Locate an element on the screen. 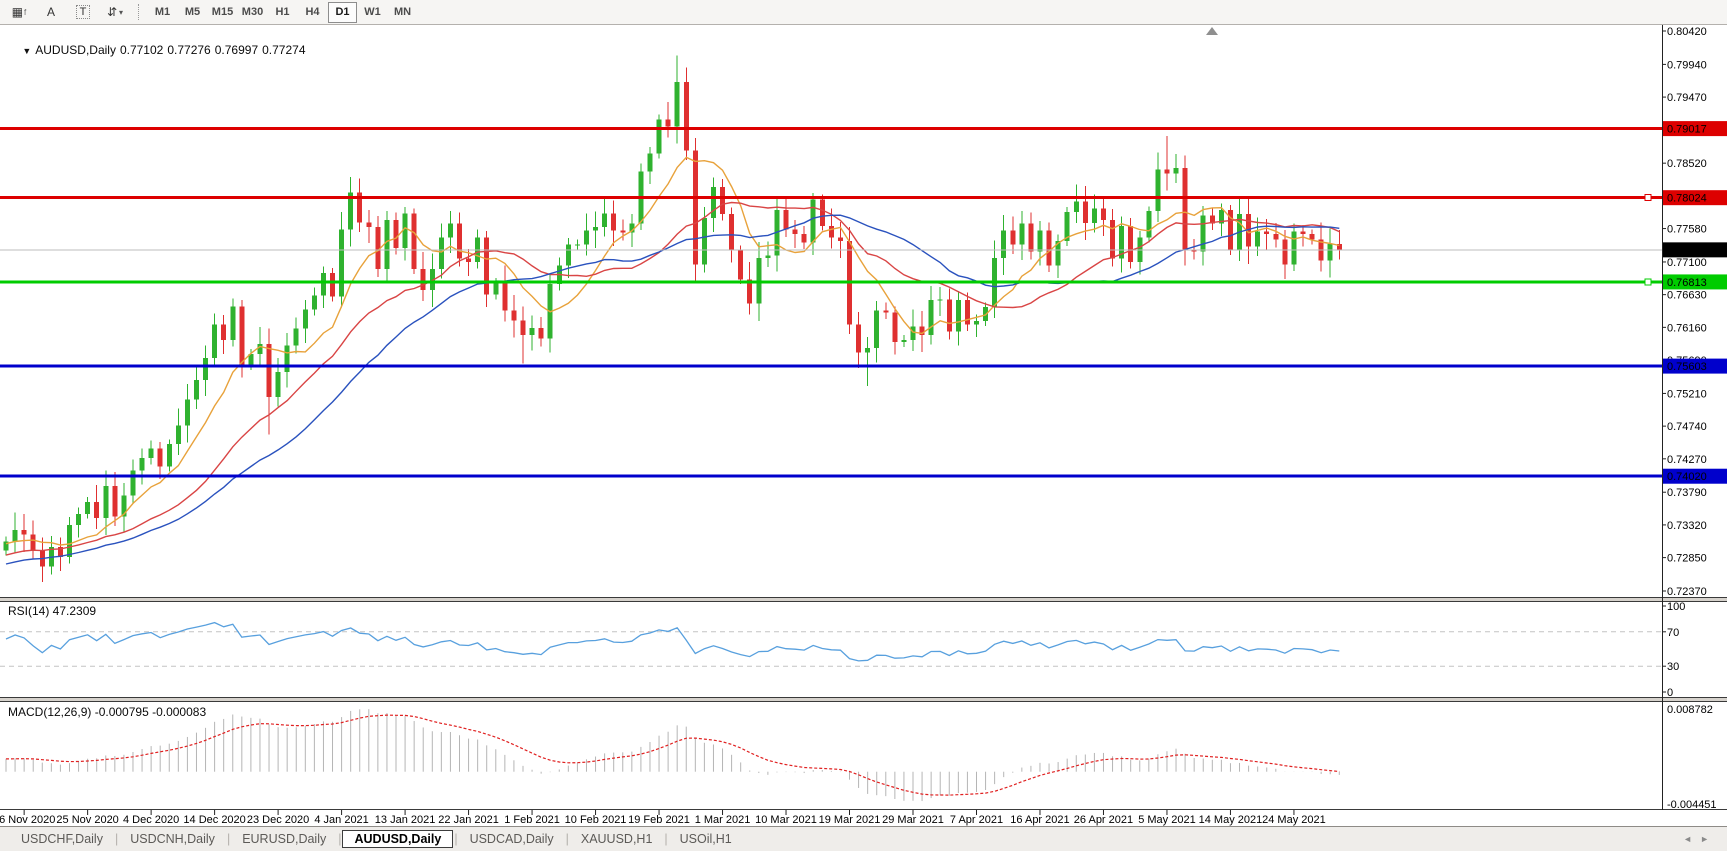 The width and height of the screenshot is (1727, 851). tab-audusd: AUDUSD,Daily is located at coordinates (398, 839).